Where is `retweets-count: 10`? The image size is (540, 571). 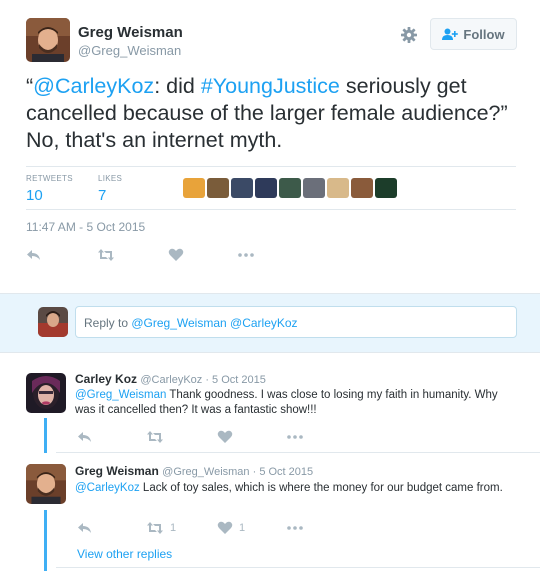 retweets-count: 10 is located at coordinates (34, 195).